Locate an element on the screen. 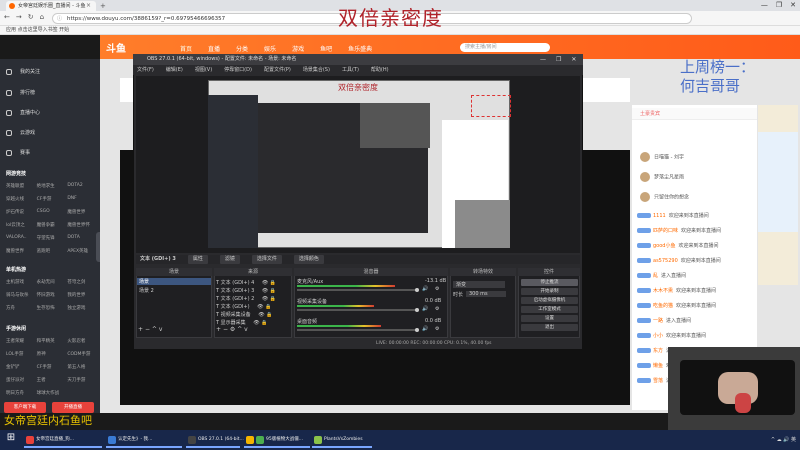  sidebar-category-link: 王者荣耀 is located at coordinates (21, 341).